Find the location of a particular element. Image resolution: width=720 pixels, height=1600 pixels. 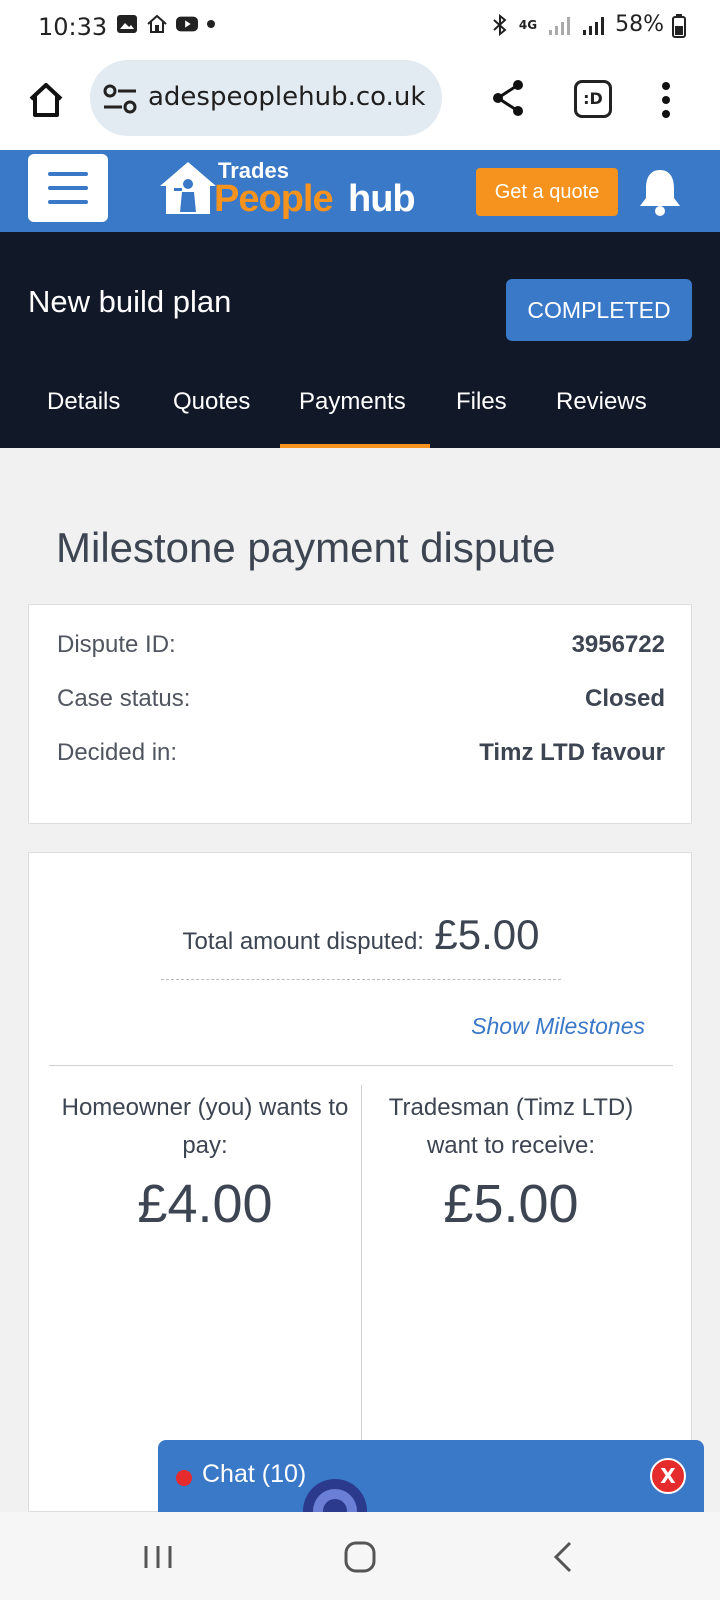

dispute-id-value: 3956722 is located at coordinates (618, 644).